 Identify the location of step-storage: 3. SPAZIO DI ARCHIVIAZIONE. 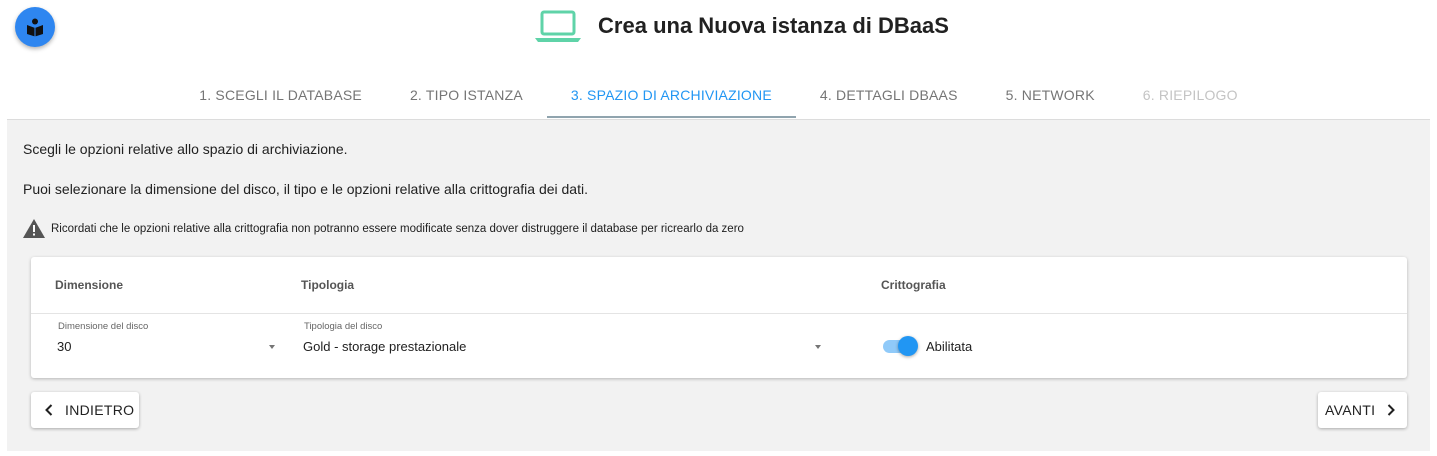
(671, 95).